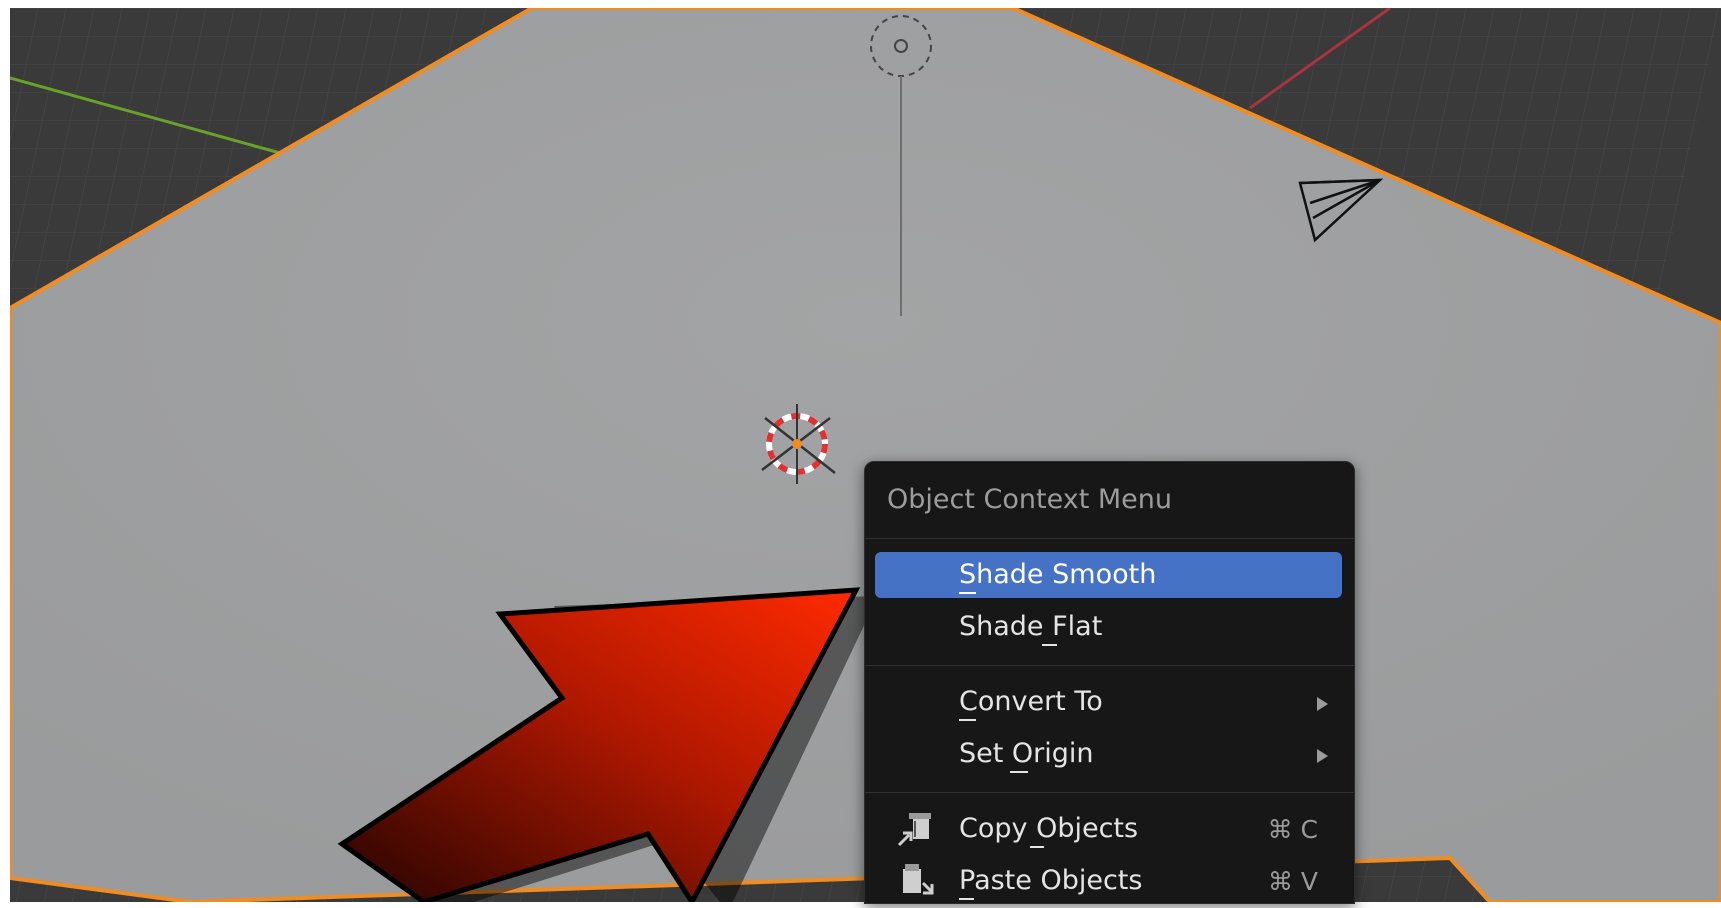 This screenshot has width=1721, height=908. I want to click on menu-item-shade-smooth: Shade Smooth, so click(1108, 575).